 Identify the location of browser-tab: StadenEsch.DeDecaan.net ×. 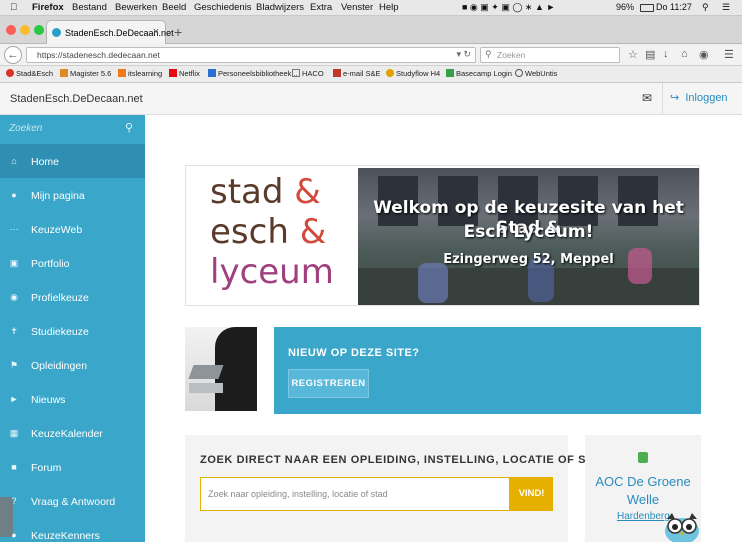
(110, 32).